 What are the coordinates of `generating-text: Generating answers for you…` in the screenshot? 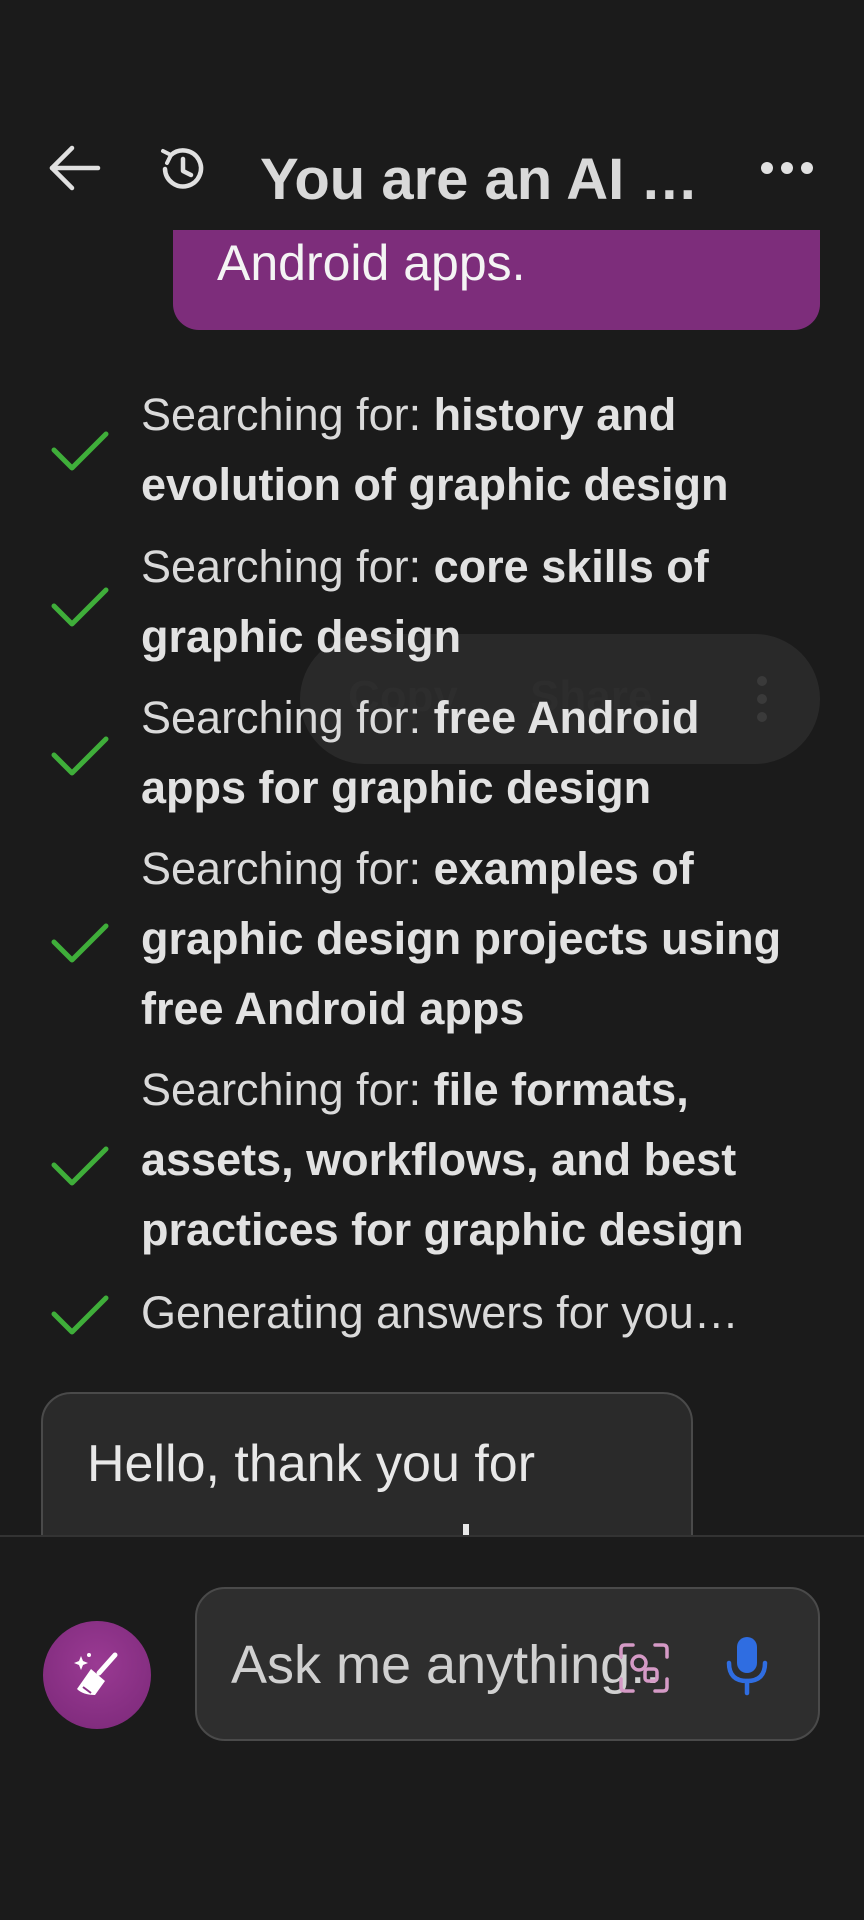 It's located at (440, 1312).